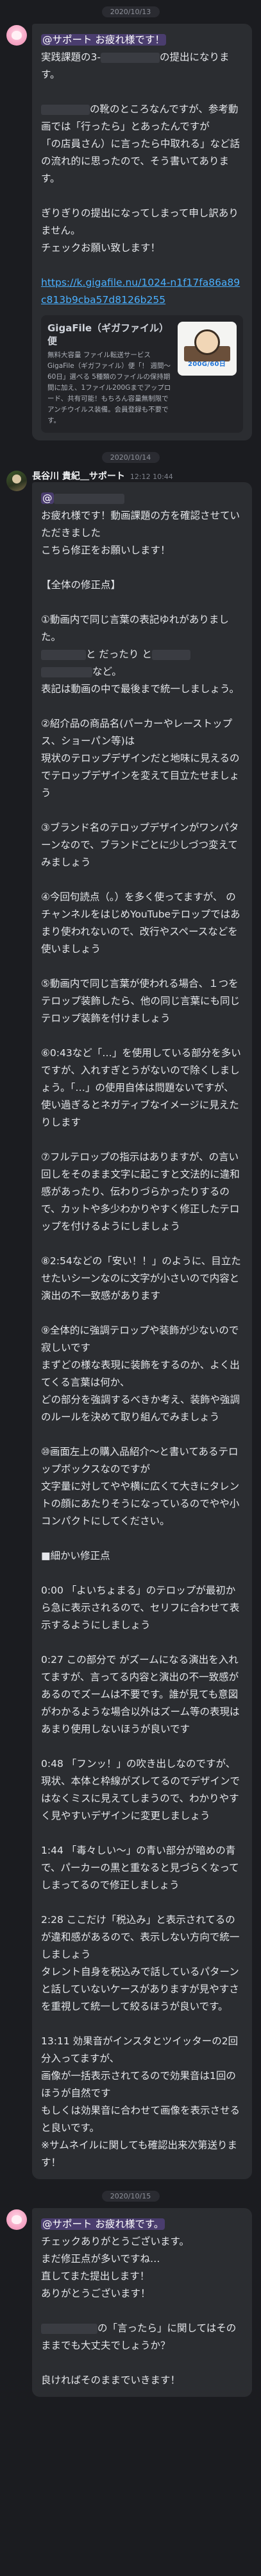 This screenshot has height=2576, width=261. What do you see at coordinates (140, 2049) in the screenshot?
I see `message-line: 13:11 効果音がインスタとツイッターの2回分入ってますが、` at bounding box center [140, 2049].